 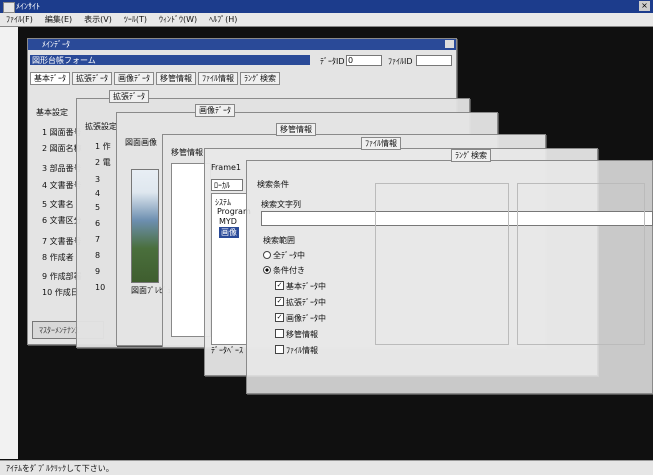 What do you see at coordinates (400, 61) in the screenshot?
I see `file-id-label: ﾌｧｲﾙID` at bounding box center [400, 61].